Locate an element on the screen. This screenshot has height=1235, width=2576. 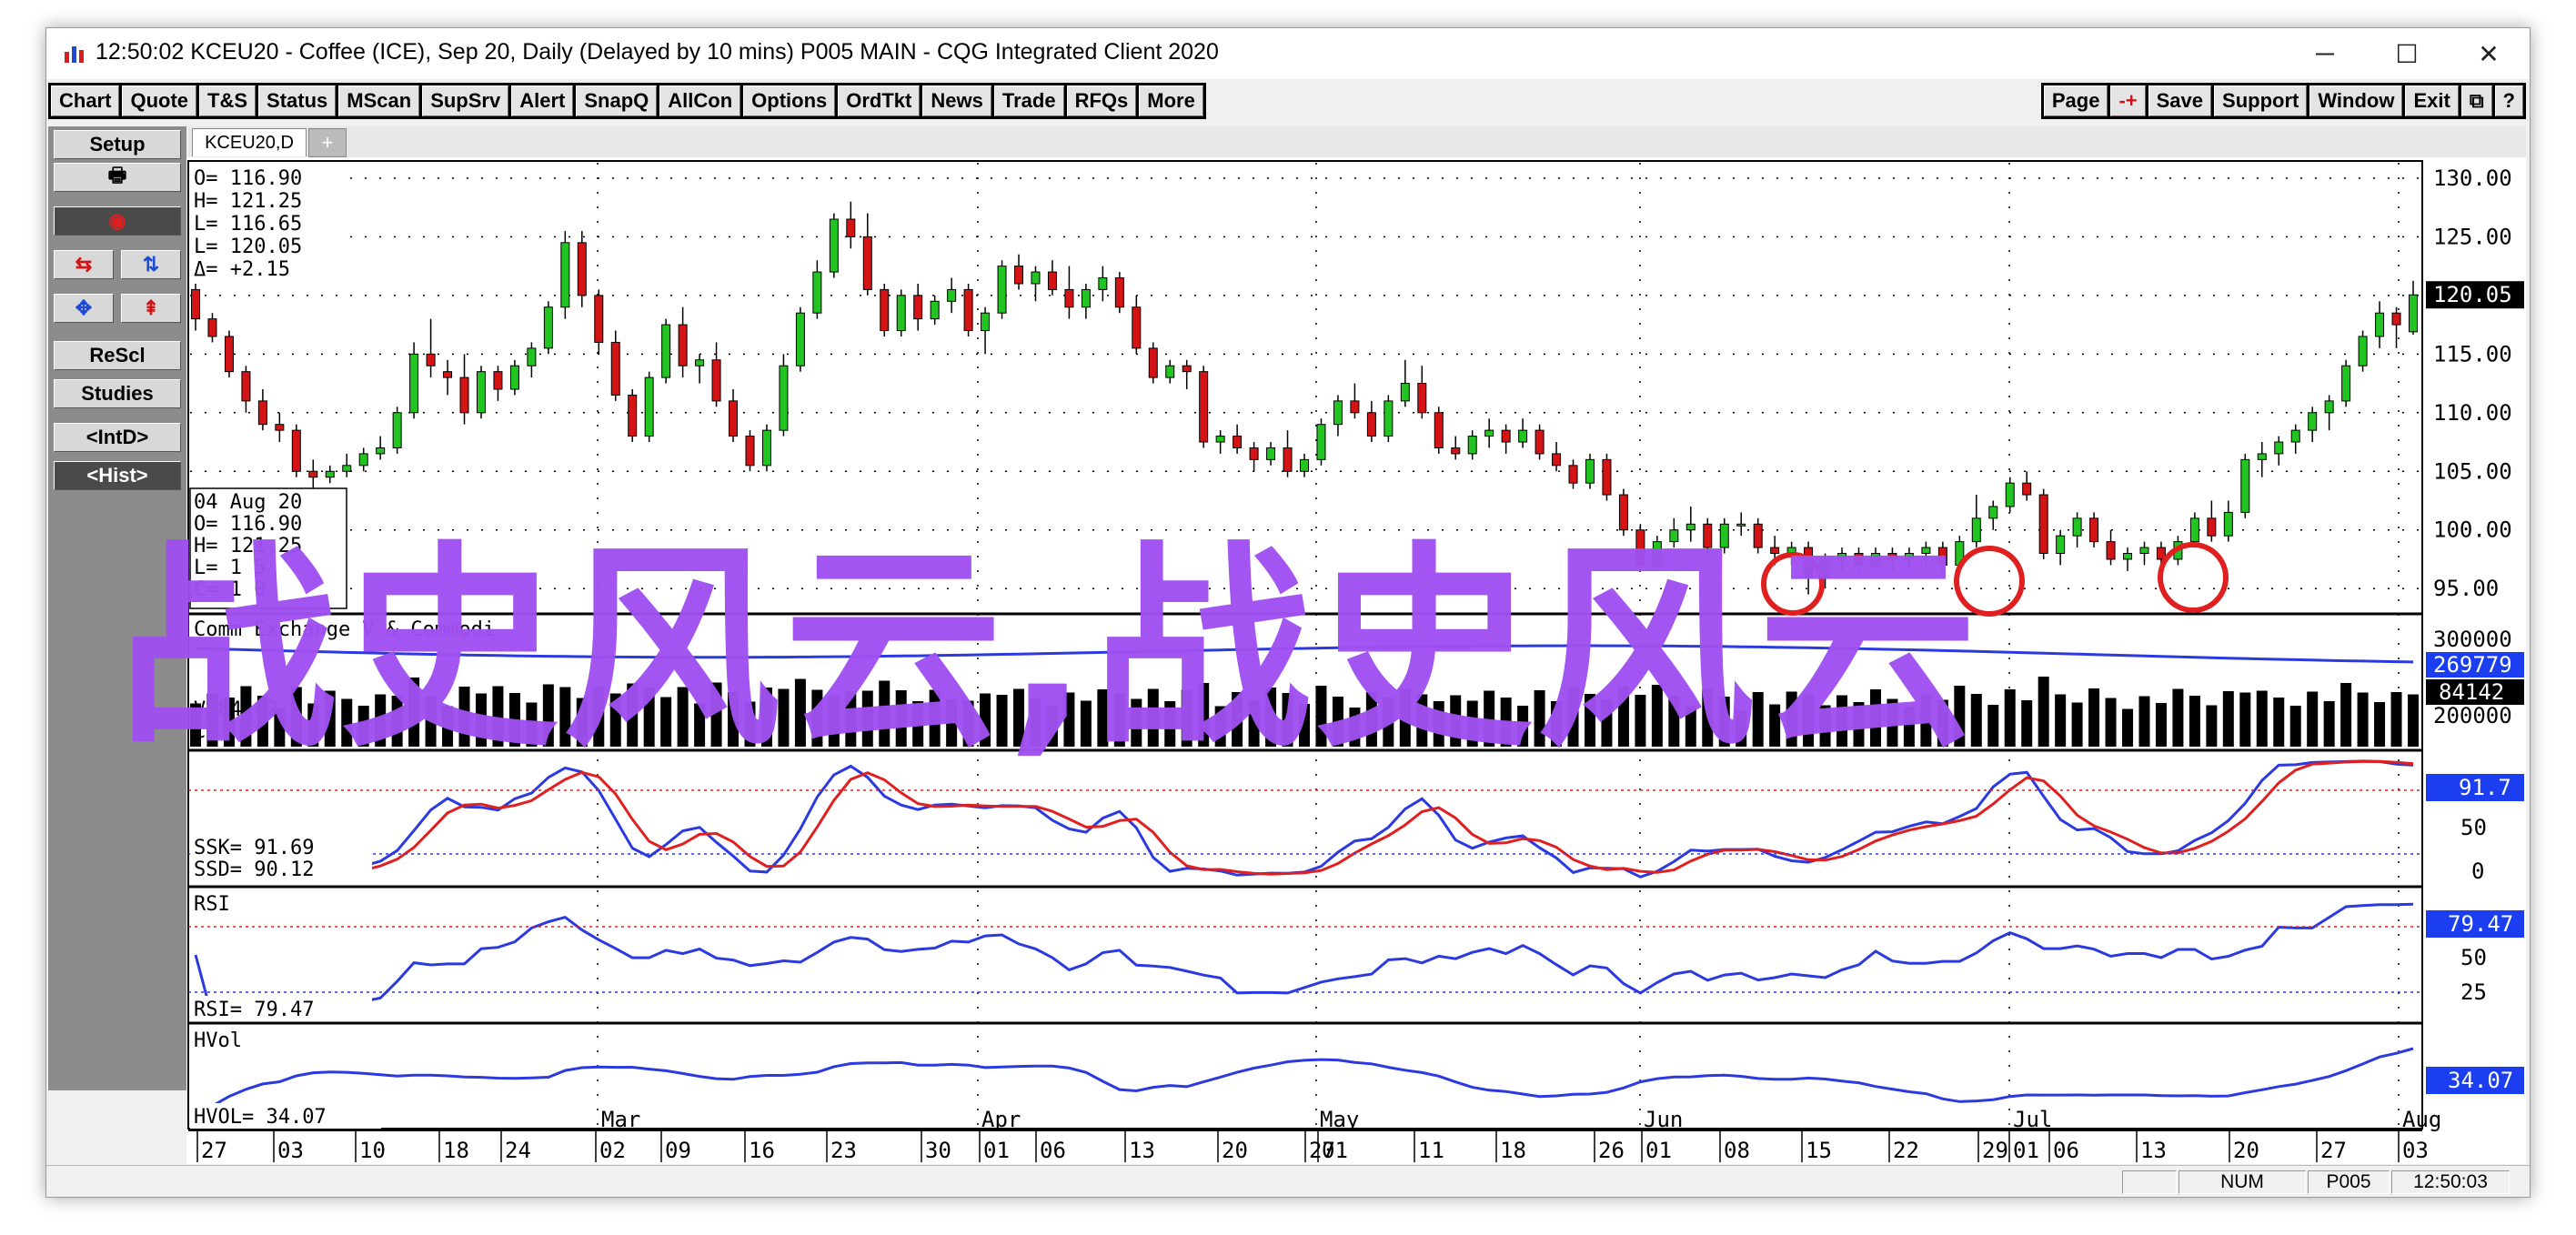
setup-button: Setup is located at coordinates (117, 144).